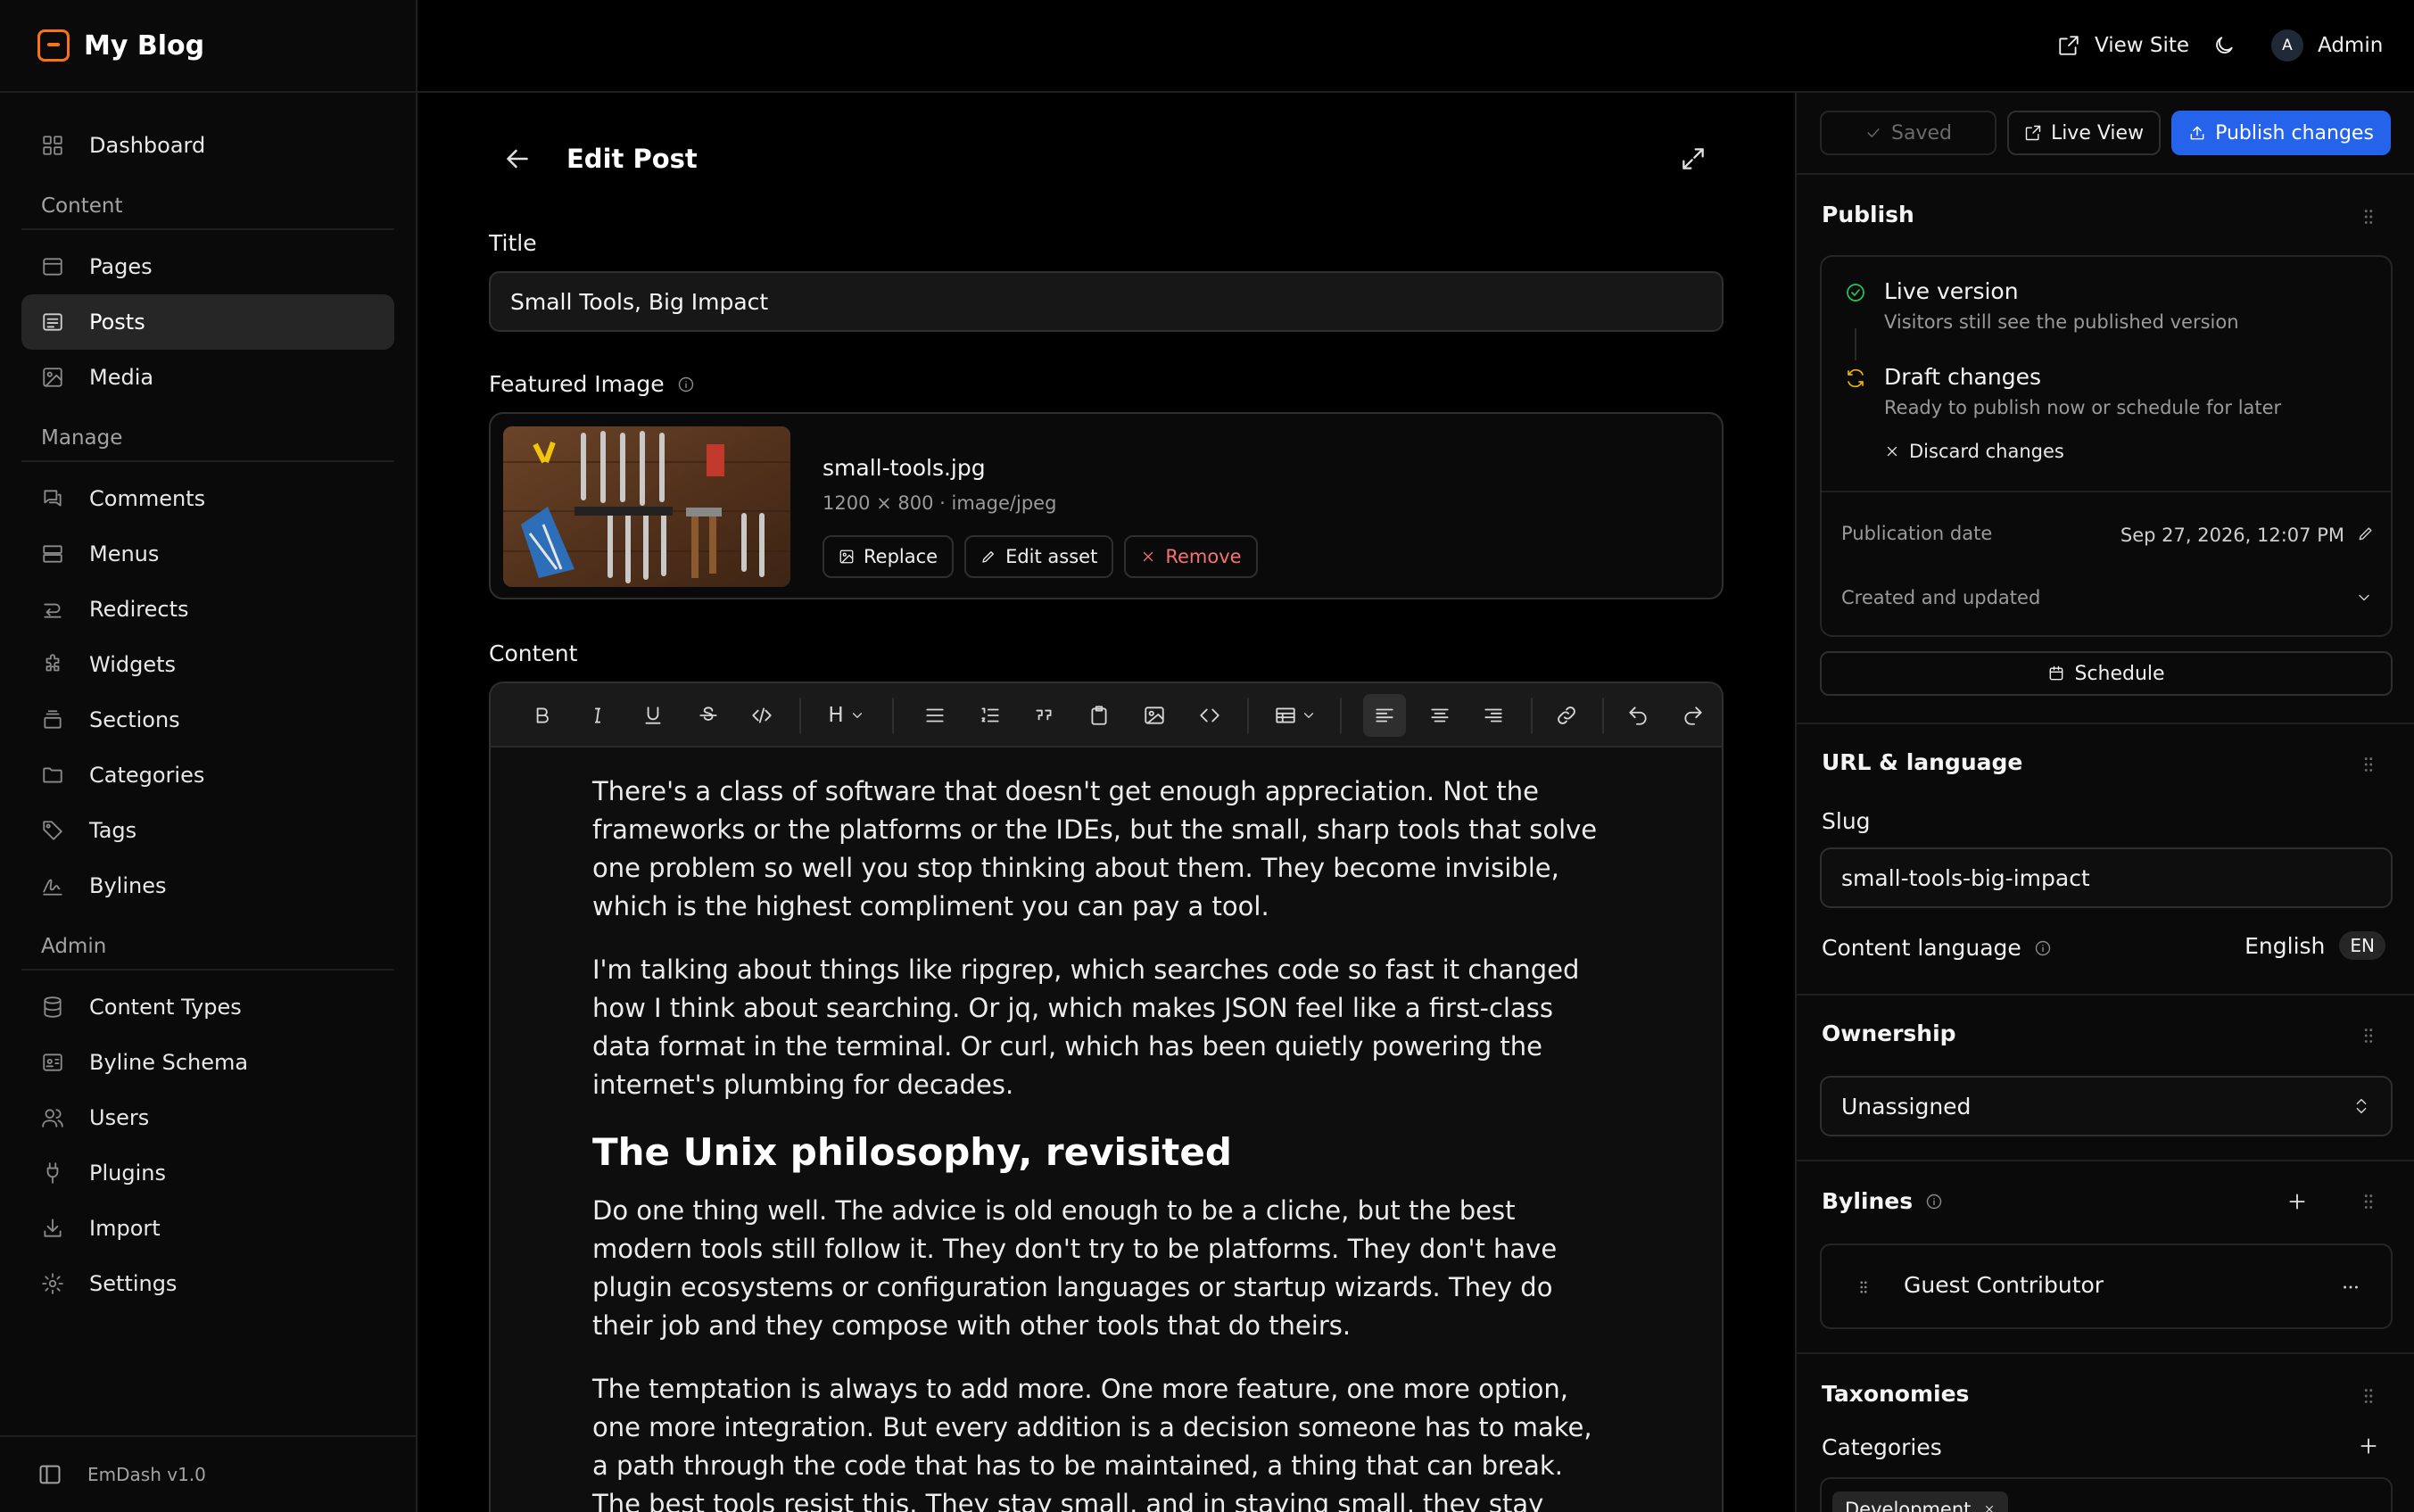 This screenshot has width=2414, height=1512. I want to click on expand-icon, so click(1693, 159).